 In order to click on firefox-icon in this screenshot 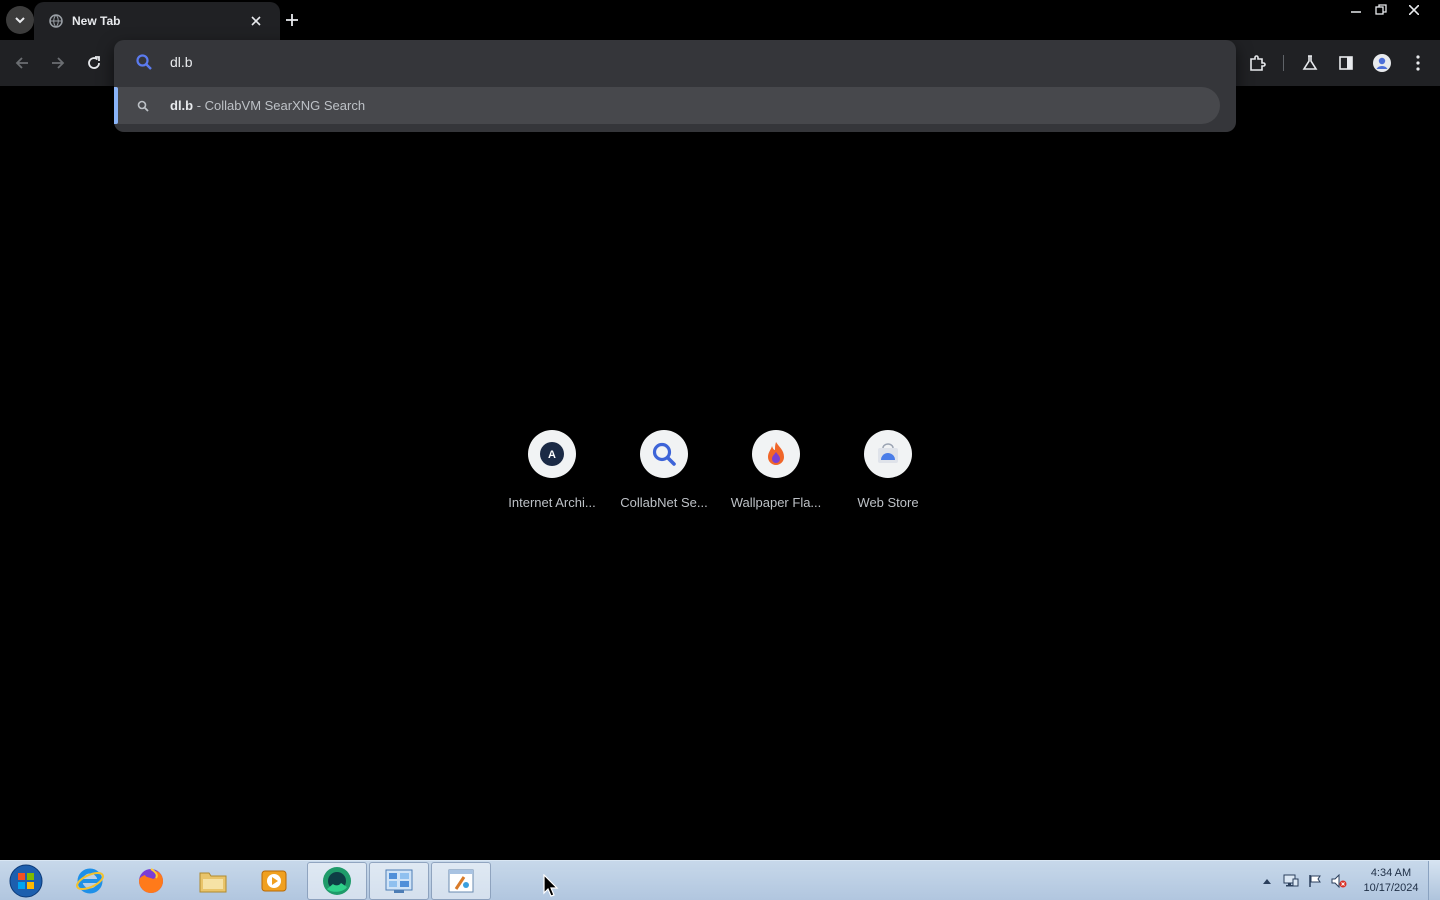, I will do `click(151, 880)`.